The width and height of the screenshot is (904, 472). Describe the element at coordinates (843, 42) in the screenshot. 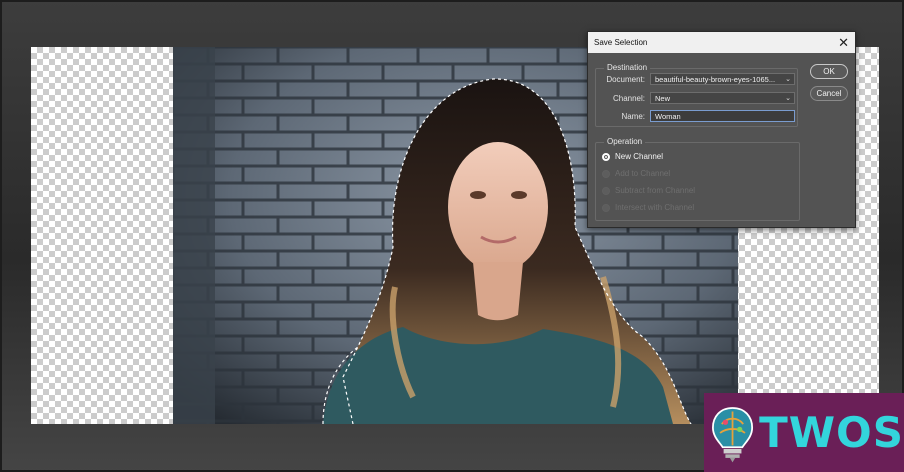

I see `close-icon: ✕` at that location.